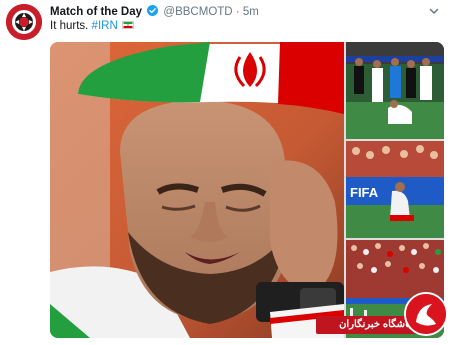 This screenshot has width=450, height=345. What do you see at coordinates (105, 26) in the screenshot?
I see `hashtag-link: #IRN` at bounding box center [105, 26].